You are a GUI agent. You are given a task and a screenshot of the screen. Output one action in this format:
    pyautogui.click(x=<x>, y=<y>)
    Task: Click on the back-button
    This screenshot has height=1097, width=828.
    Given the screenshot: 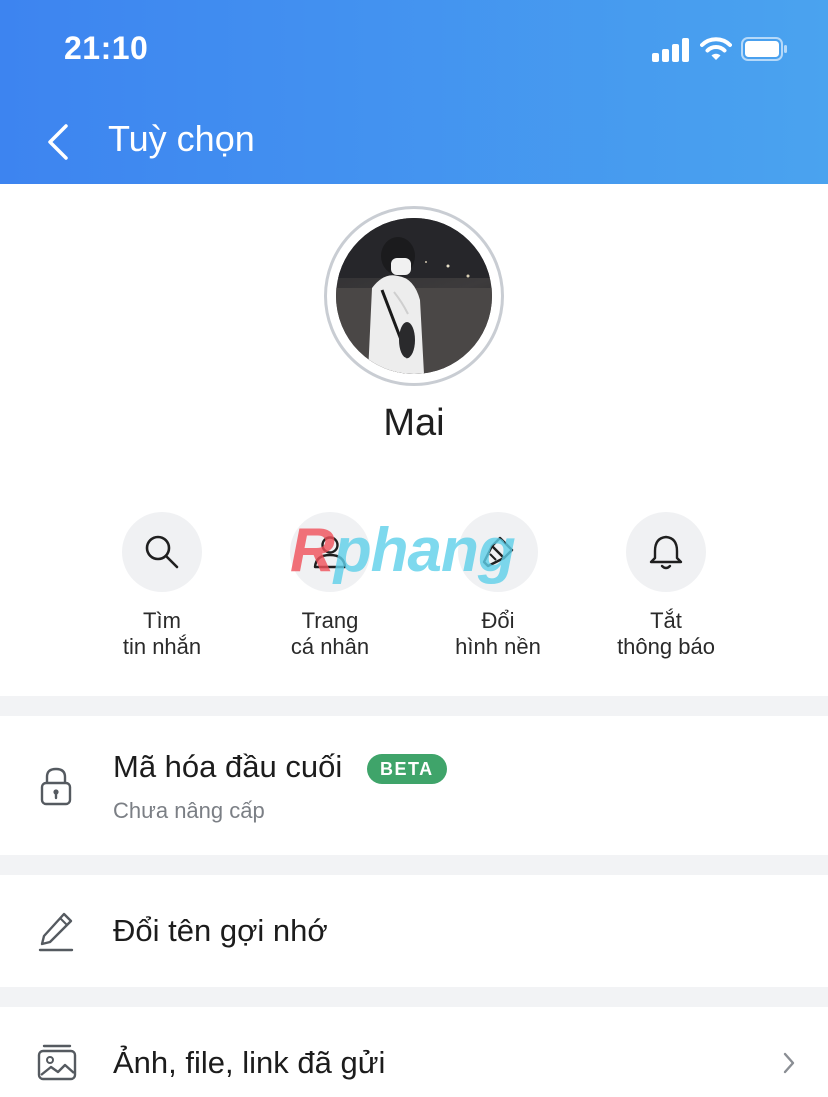 What is the action you would take?
    pyautogui.click(x=60, y=142)
    